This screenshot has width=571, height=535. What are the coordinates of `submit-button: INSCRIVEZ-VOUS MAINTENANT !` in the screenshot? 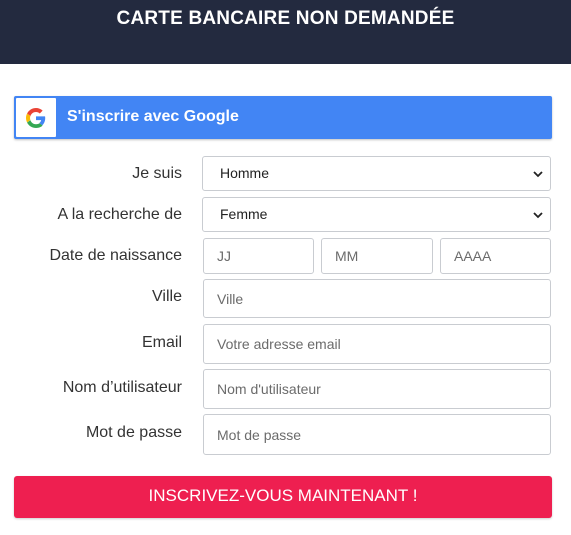 It's located at (283, 497).